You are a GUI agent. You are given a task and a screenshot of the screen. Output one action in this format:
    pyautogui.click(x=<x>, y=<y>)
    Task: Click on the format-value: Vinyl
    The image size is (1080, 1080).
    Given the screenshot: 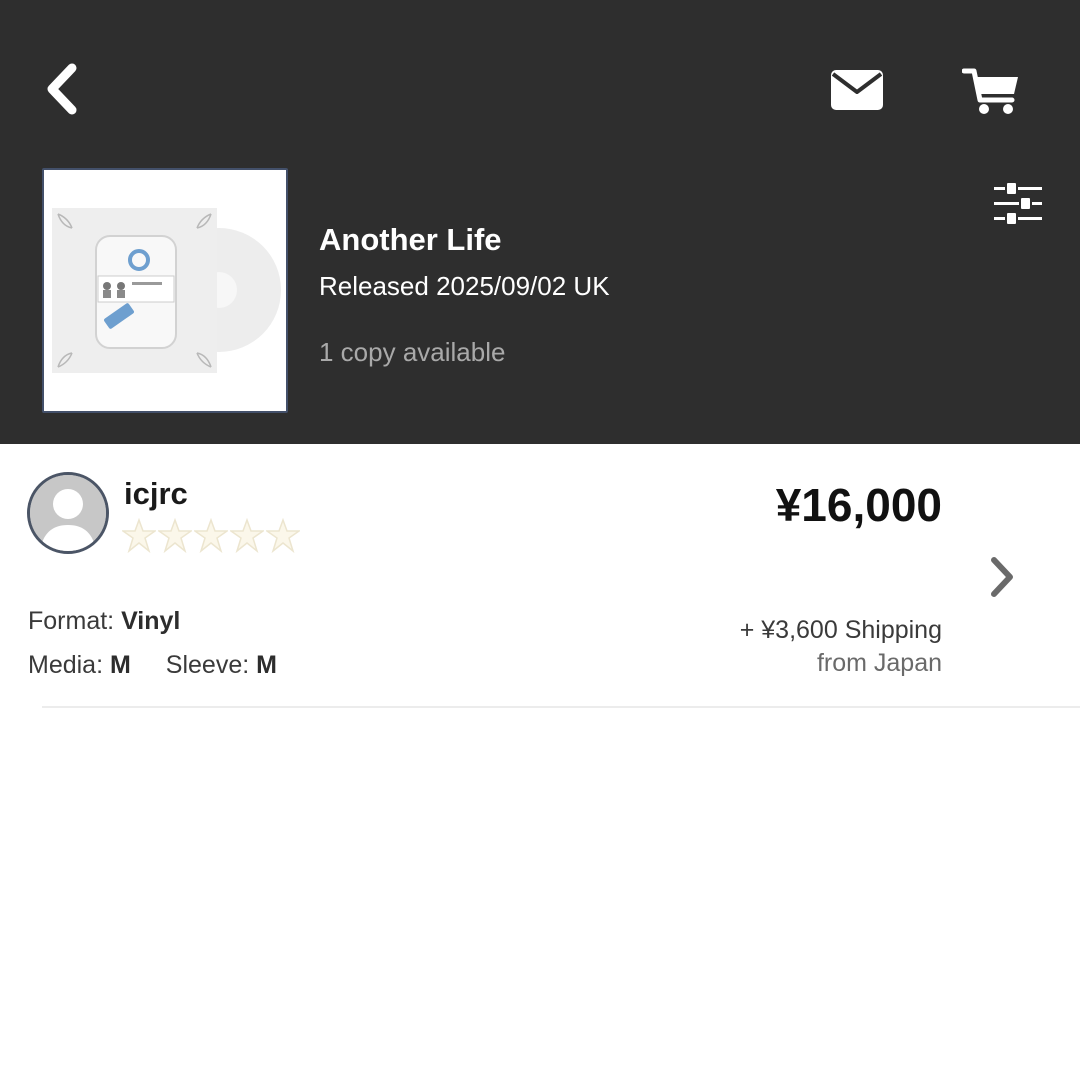 What is the action you would take?
    pyautogui.click(x=151, y=621)
    